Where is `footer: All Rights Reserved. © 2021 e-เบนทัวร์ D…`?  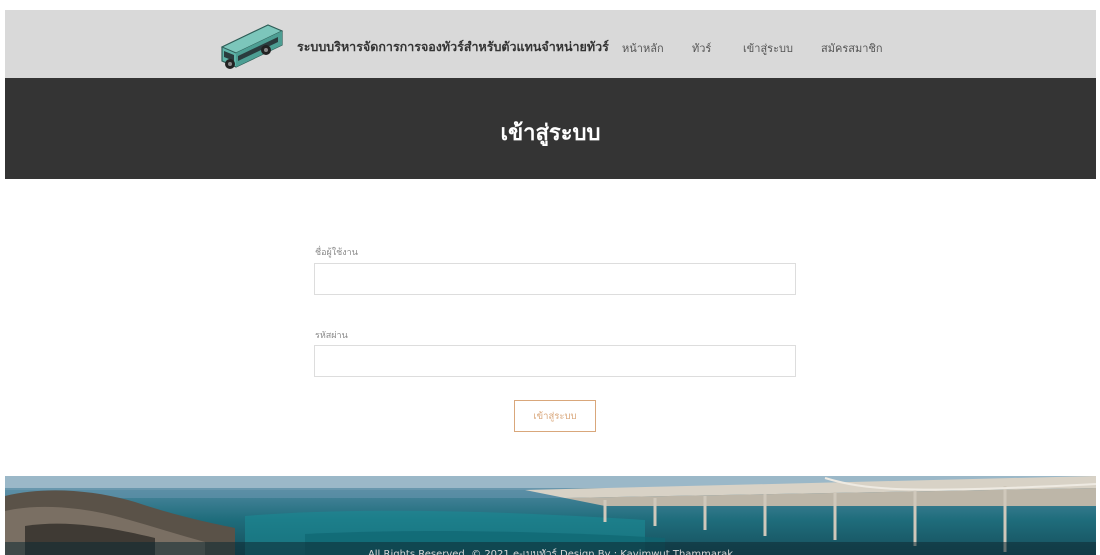
footer: All Rights Reserved. © 2021 e-เบนทัวร์ D… is located at coordinates (550, 515).